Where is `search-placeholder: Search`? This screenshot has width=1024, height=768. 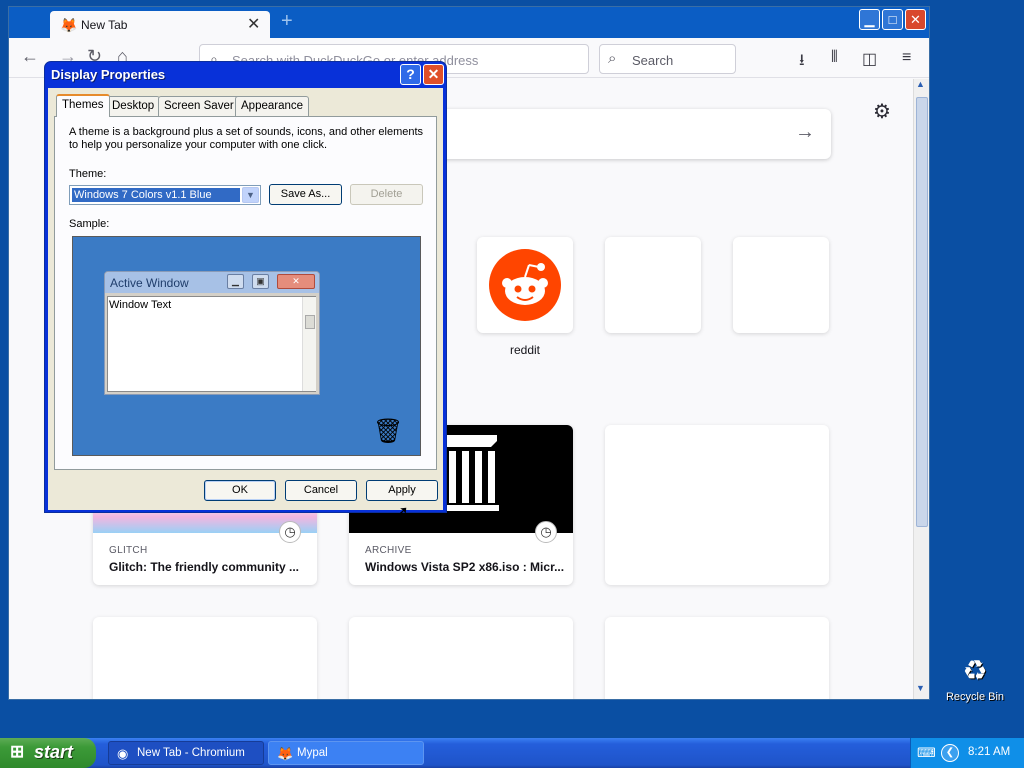 search-placeholder: Search is located at coordinates (653, 60).